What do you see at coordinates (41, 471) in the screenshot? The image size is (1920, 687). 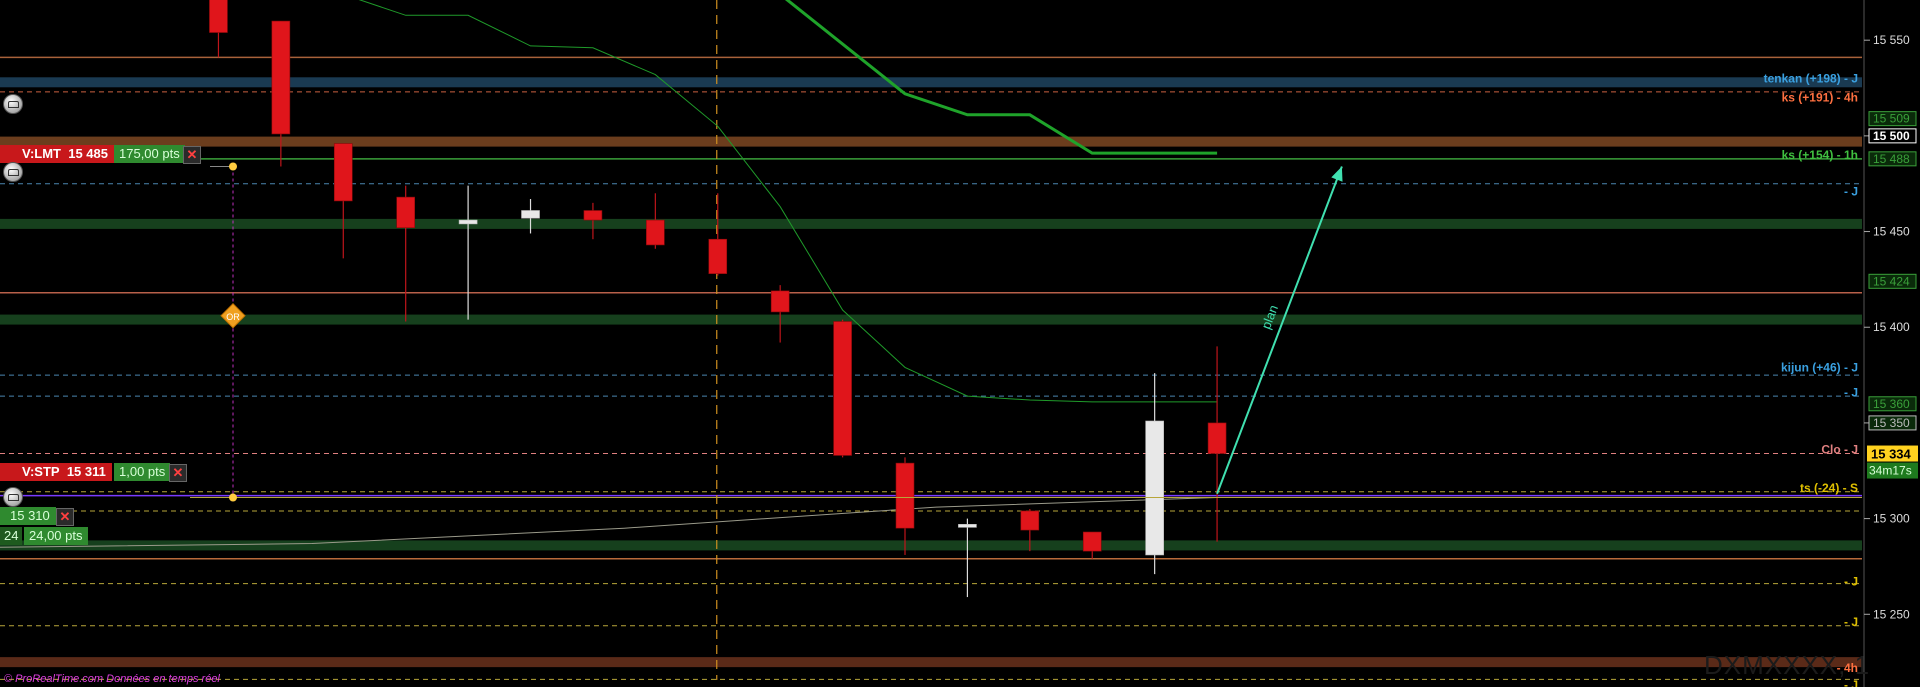 I see `stop-order-label: V:STP` at bounding box center [41, 471].